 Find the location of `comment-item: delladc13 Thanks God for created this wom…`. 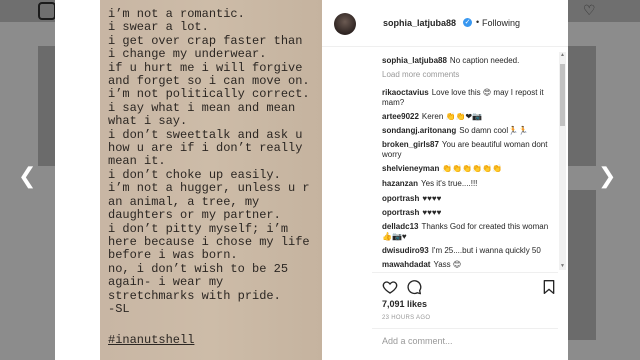

comment-item: delladc13 Thanks God for created this wom… is located at coordinates (468, 232).